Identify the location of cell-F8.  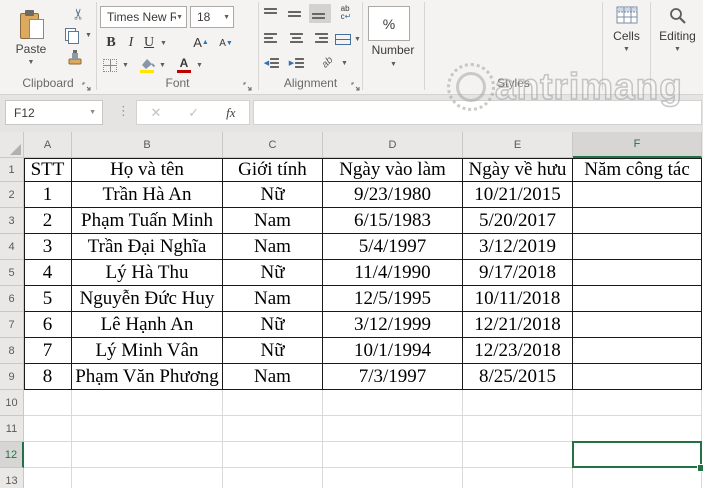
(637, 351).